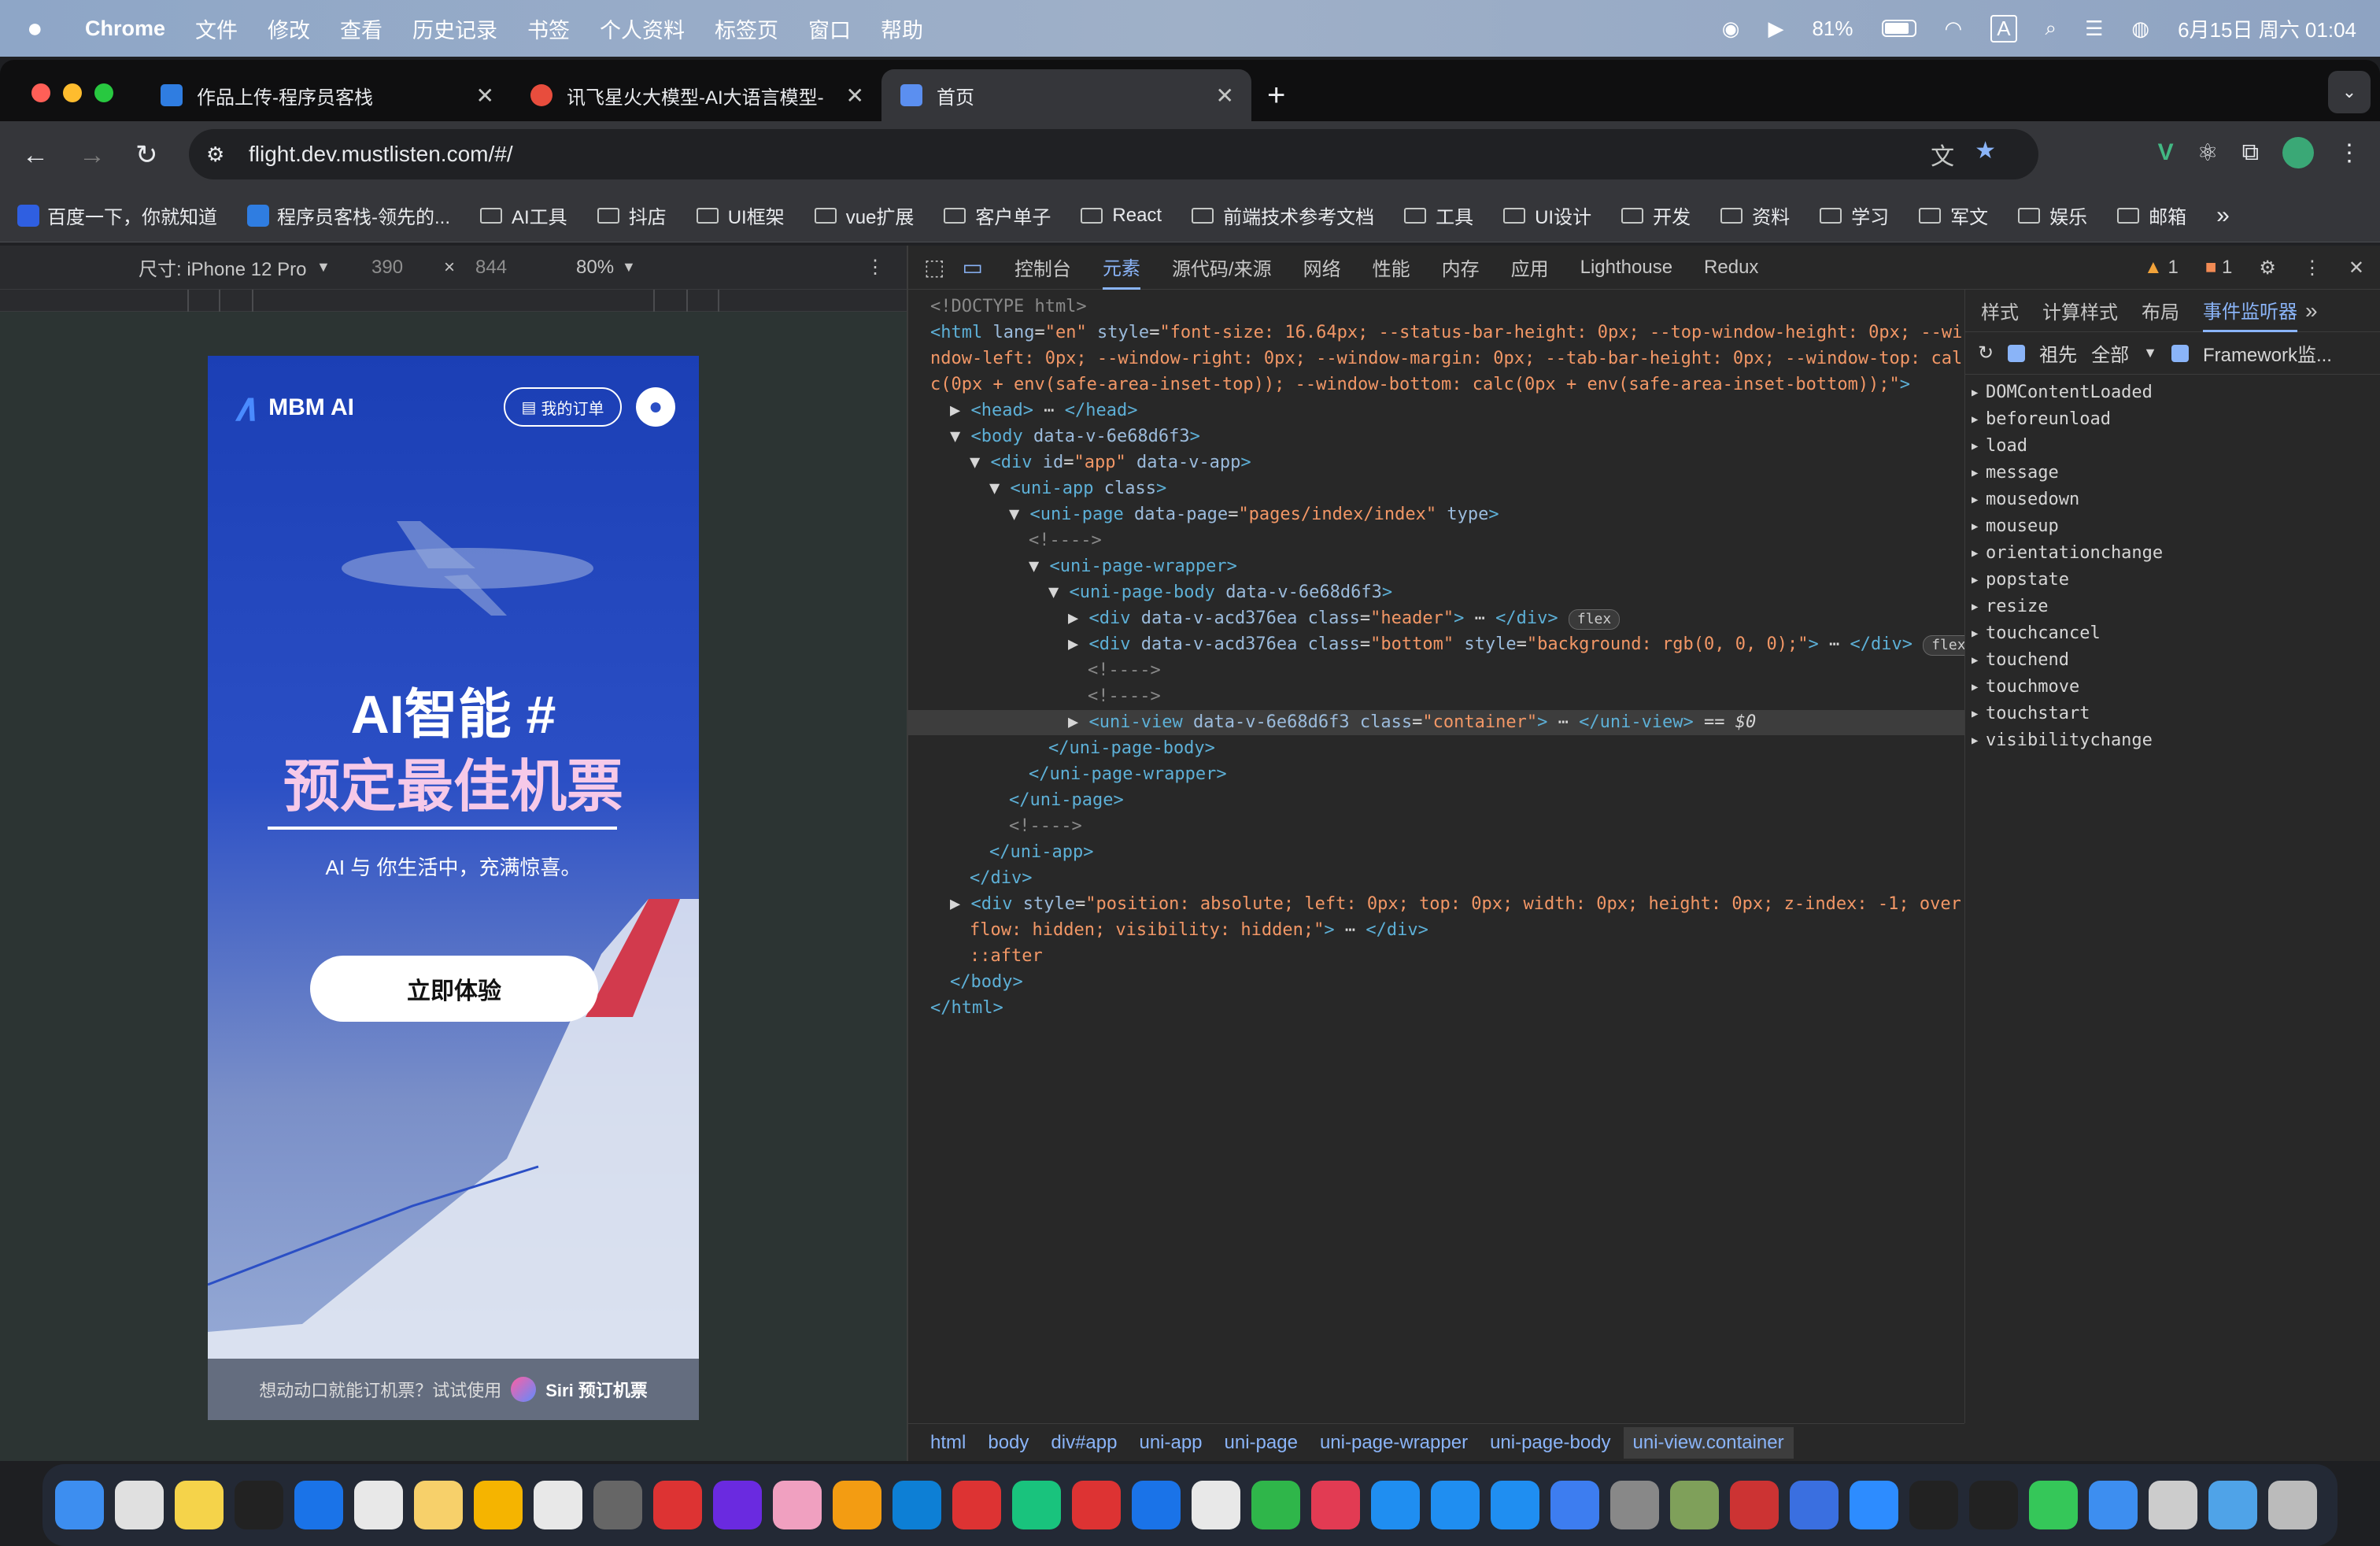 The width and height of the screenshot is (2380, 1546). I want to click on tab-application: 应用, so click(1530, 268).